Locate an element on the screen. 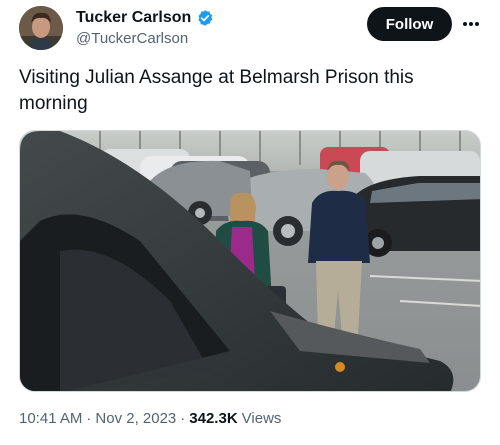 The image size is (500, 445). display-name: Tucker Carlson is located at coordinates (133, 18).